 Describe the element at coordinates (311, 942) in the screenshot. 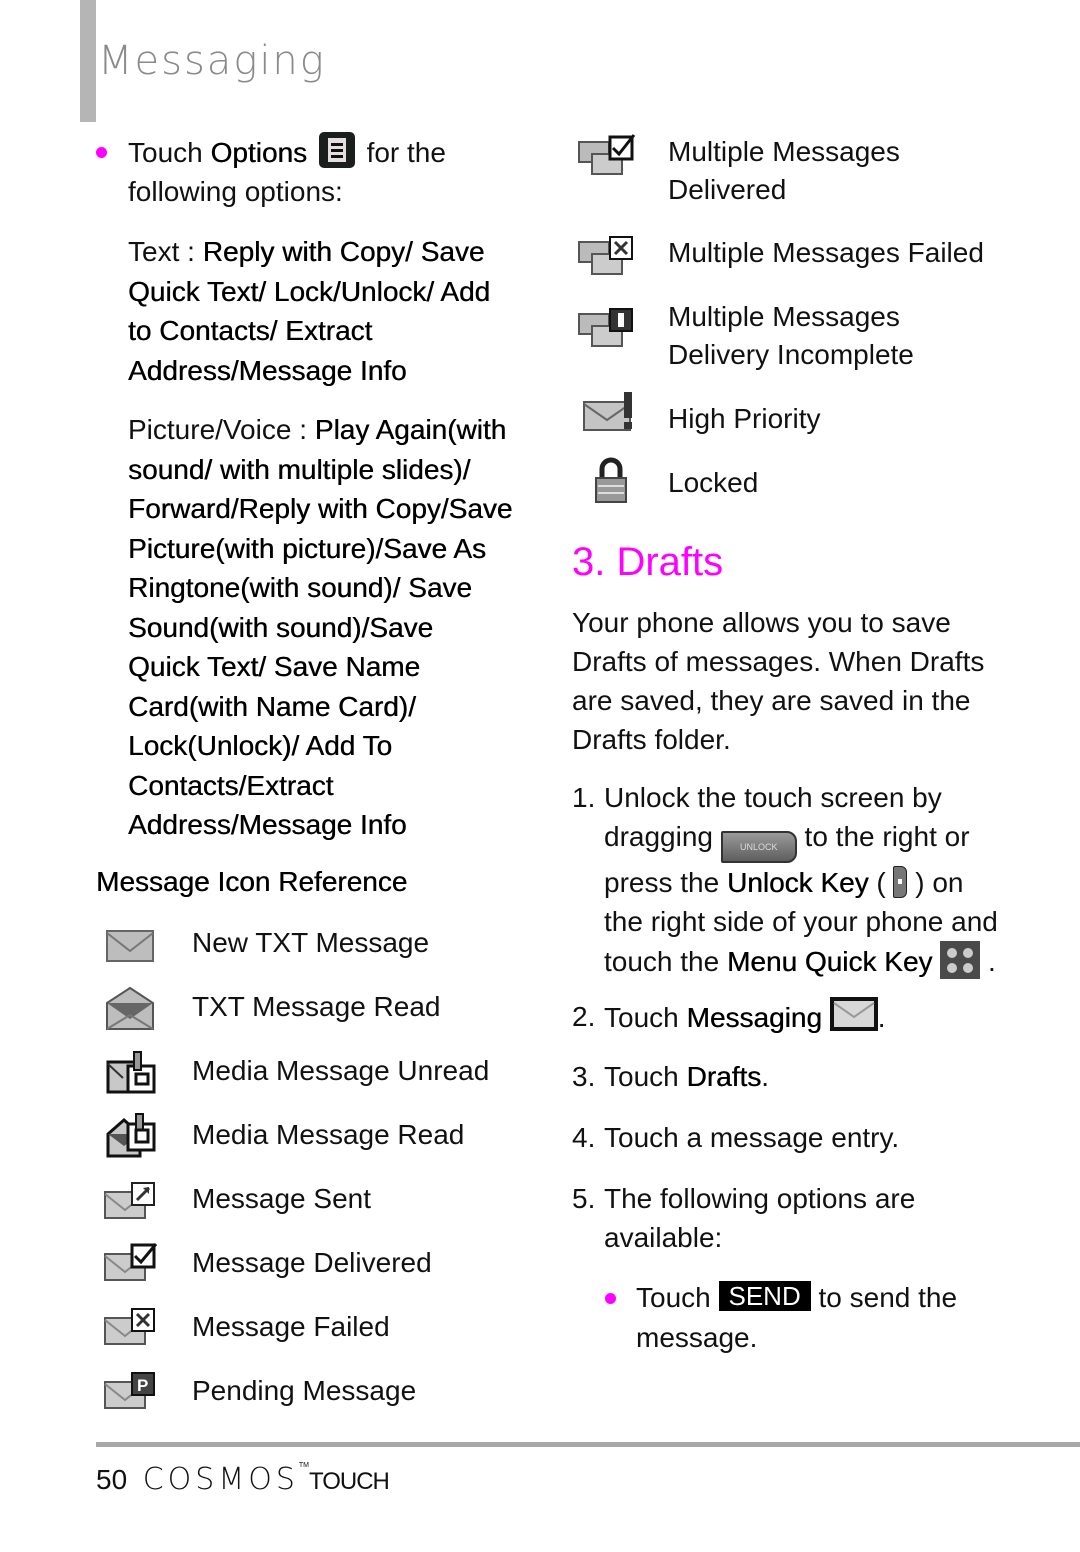

I see `icon-label: New TXT Message` at that location.